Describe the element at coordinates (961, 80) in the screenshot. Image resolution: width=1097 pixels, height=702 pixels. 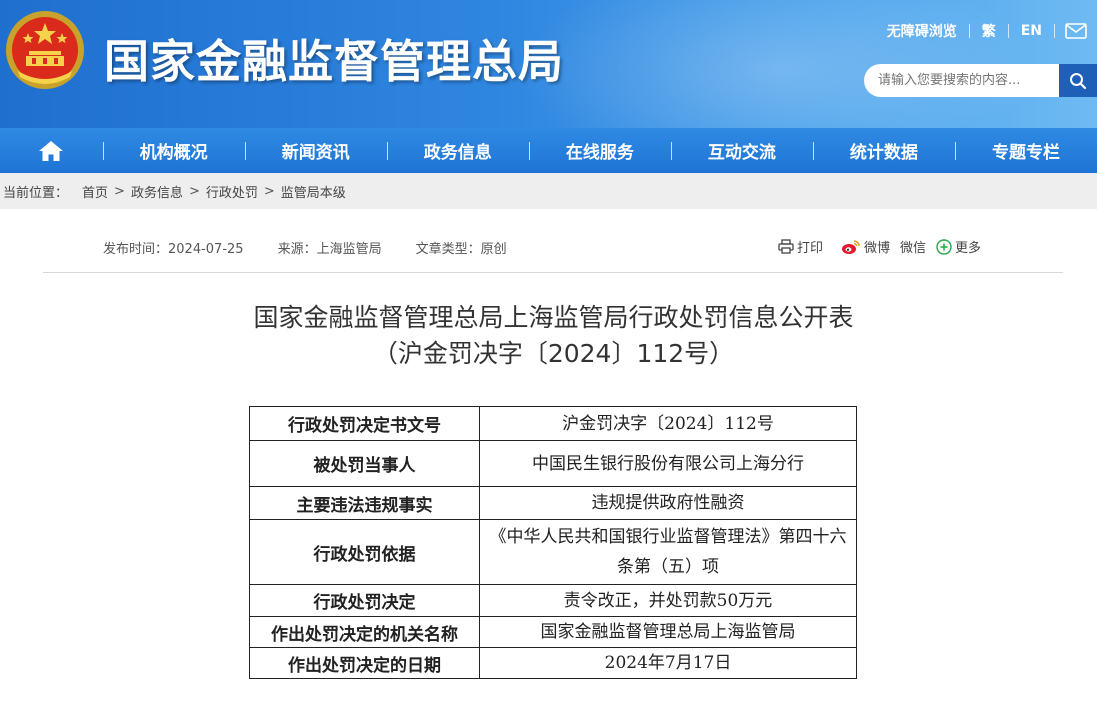
I see `search-input` at that location.